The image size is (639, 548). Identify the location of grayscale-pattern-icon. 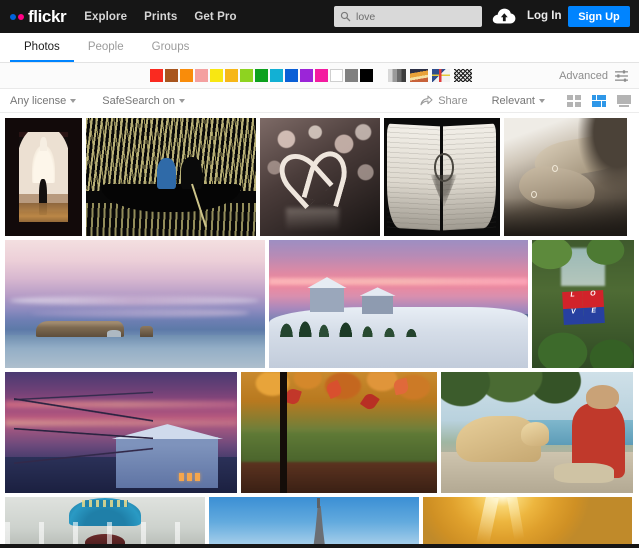
(397, 75).